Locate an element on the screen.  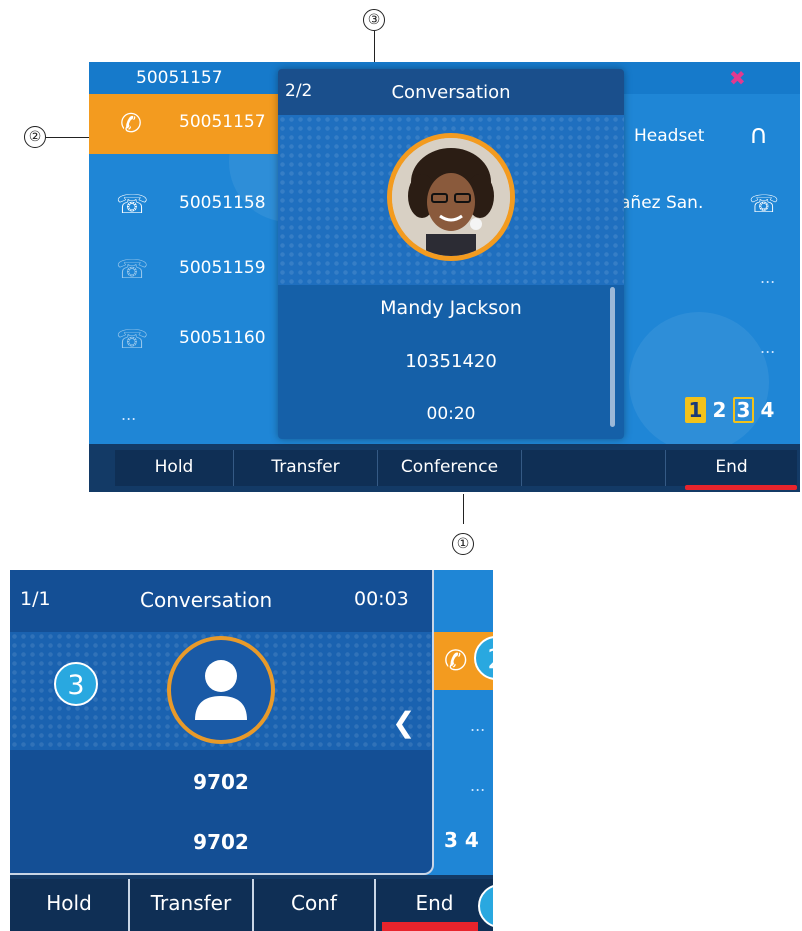
call-duration: 00:03 is located at coordinates (381, 599).